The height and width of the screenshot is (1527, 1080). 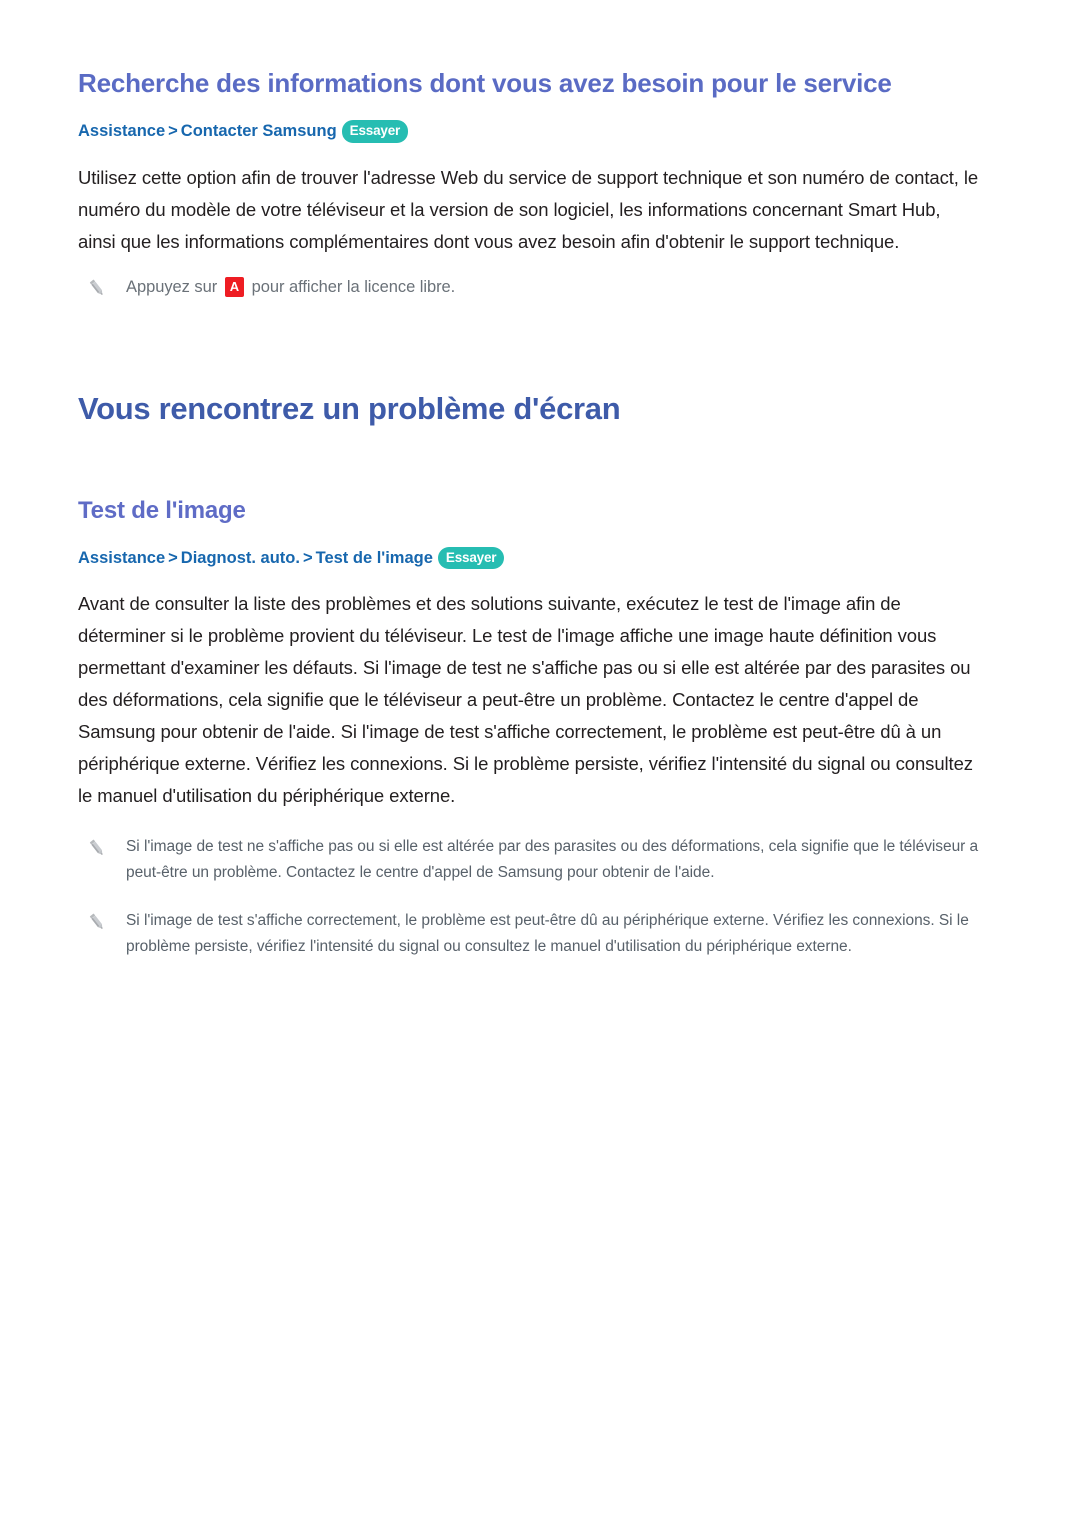 I want to click on note-license-prefix: Appuyez sur, so click(x=172, y=286).